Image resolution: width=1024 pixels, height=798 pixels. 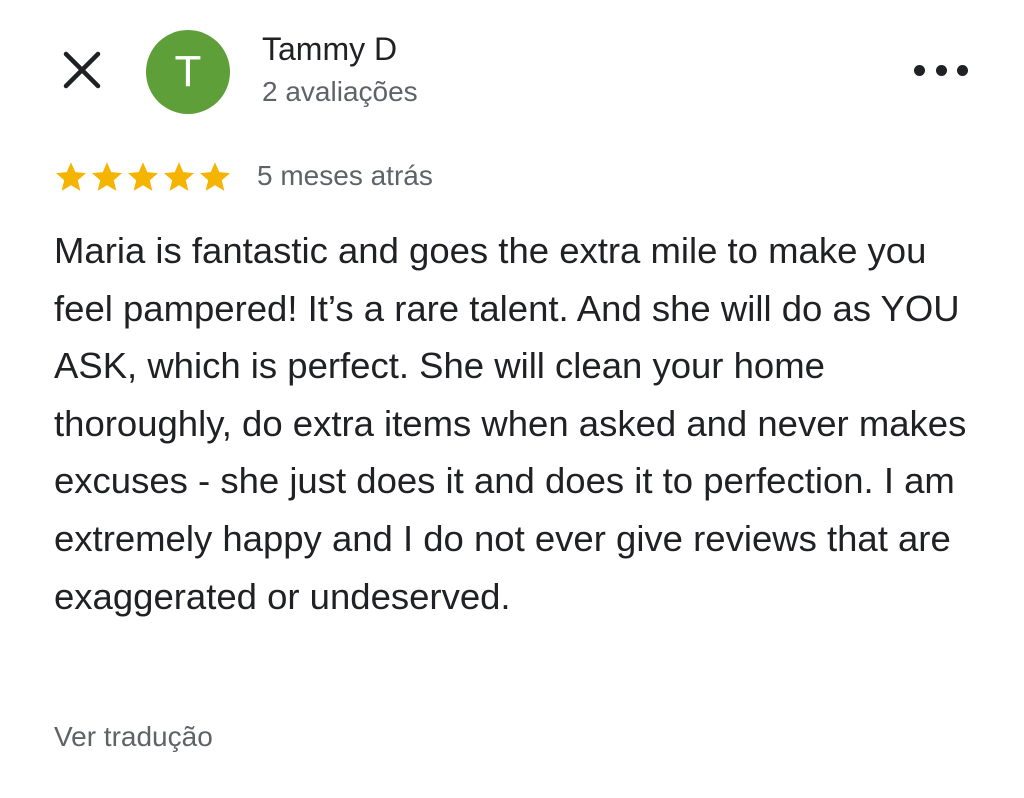 I want to click on avatar: T, so click(x=188, y=72).